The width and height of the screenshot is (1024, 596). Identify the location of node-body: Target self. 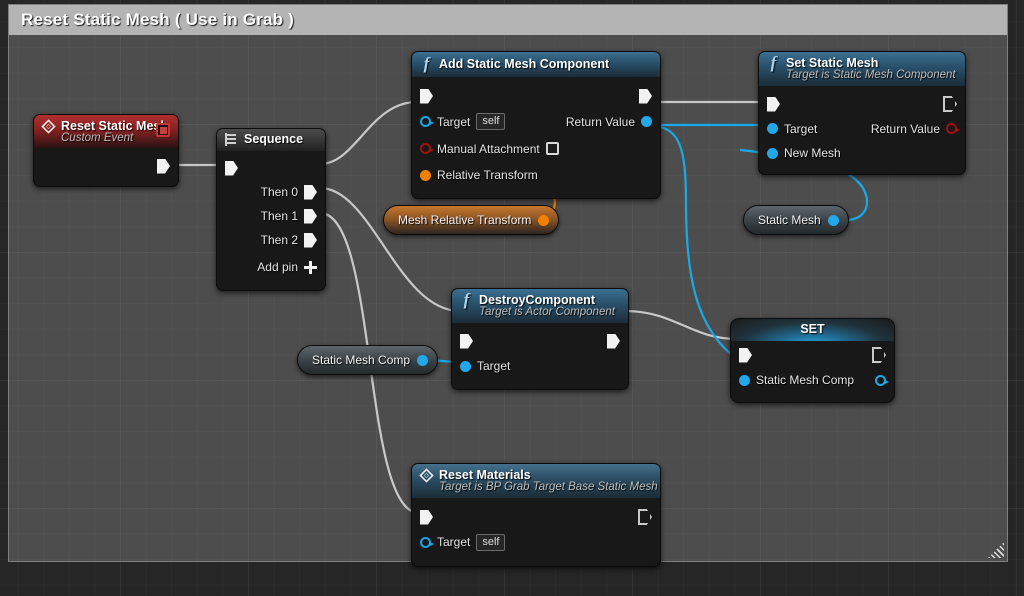
(536, 532).